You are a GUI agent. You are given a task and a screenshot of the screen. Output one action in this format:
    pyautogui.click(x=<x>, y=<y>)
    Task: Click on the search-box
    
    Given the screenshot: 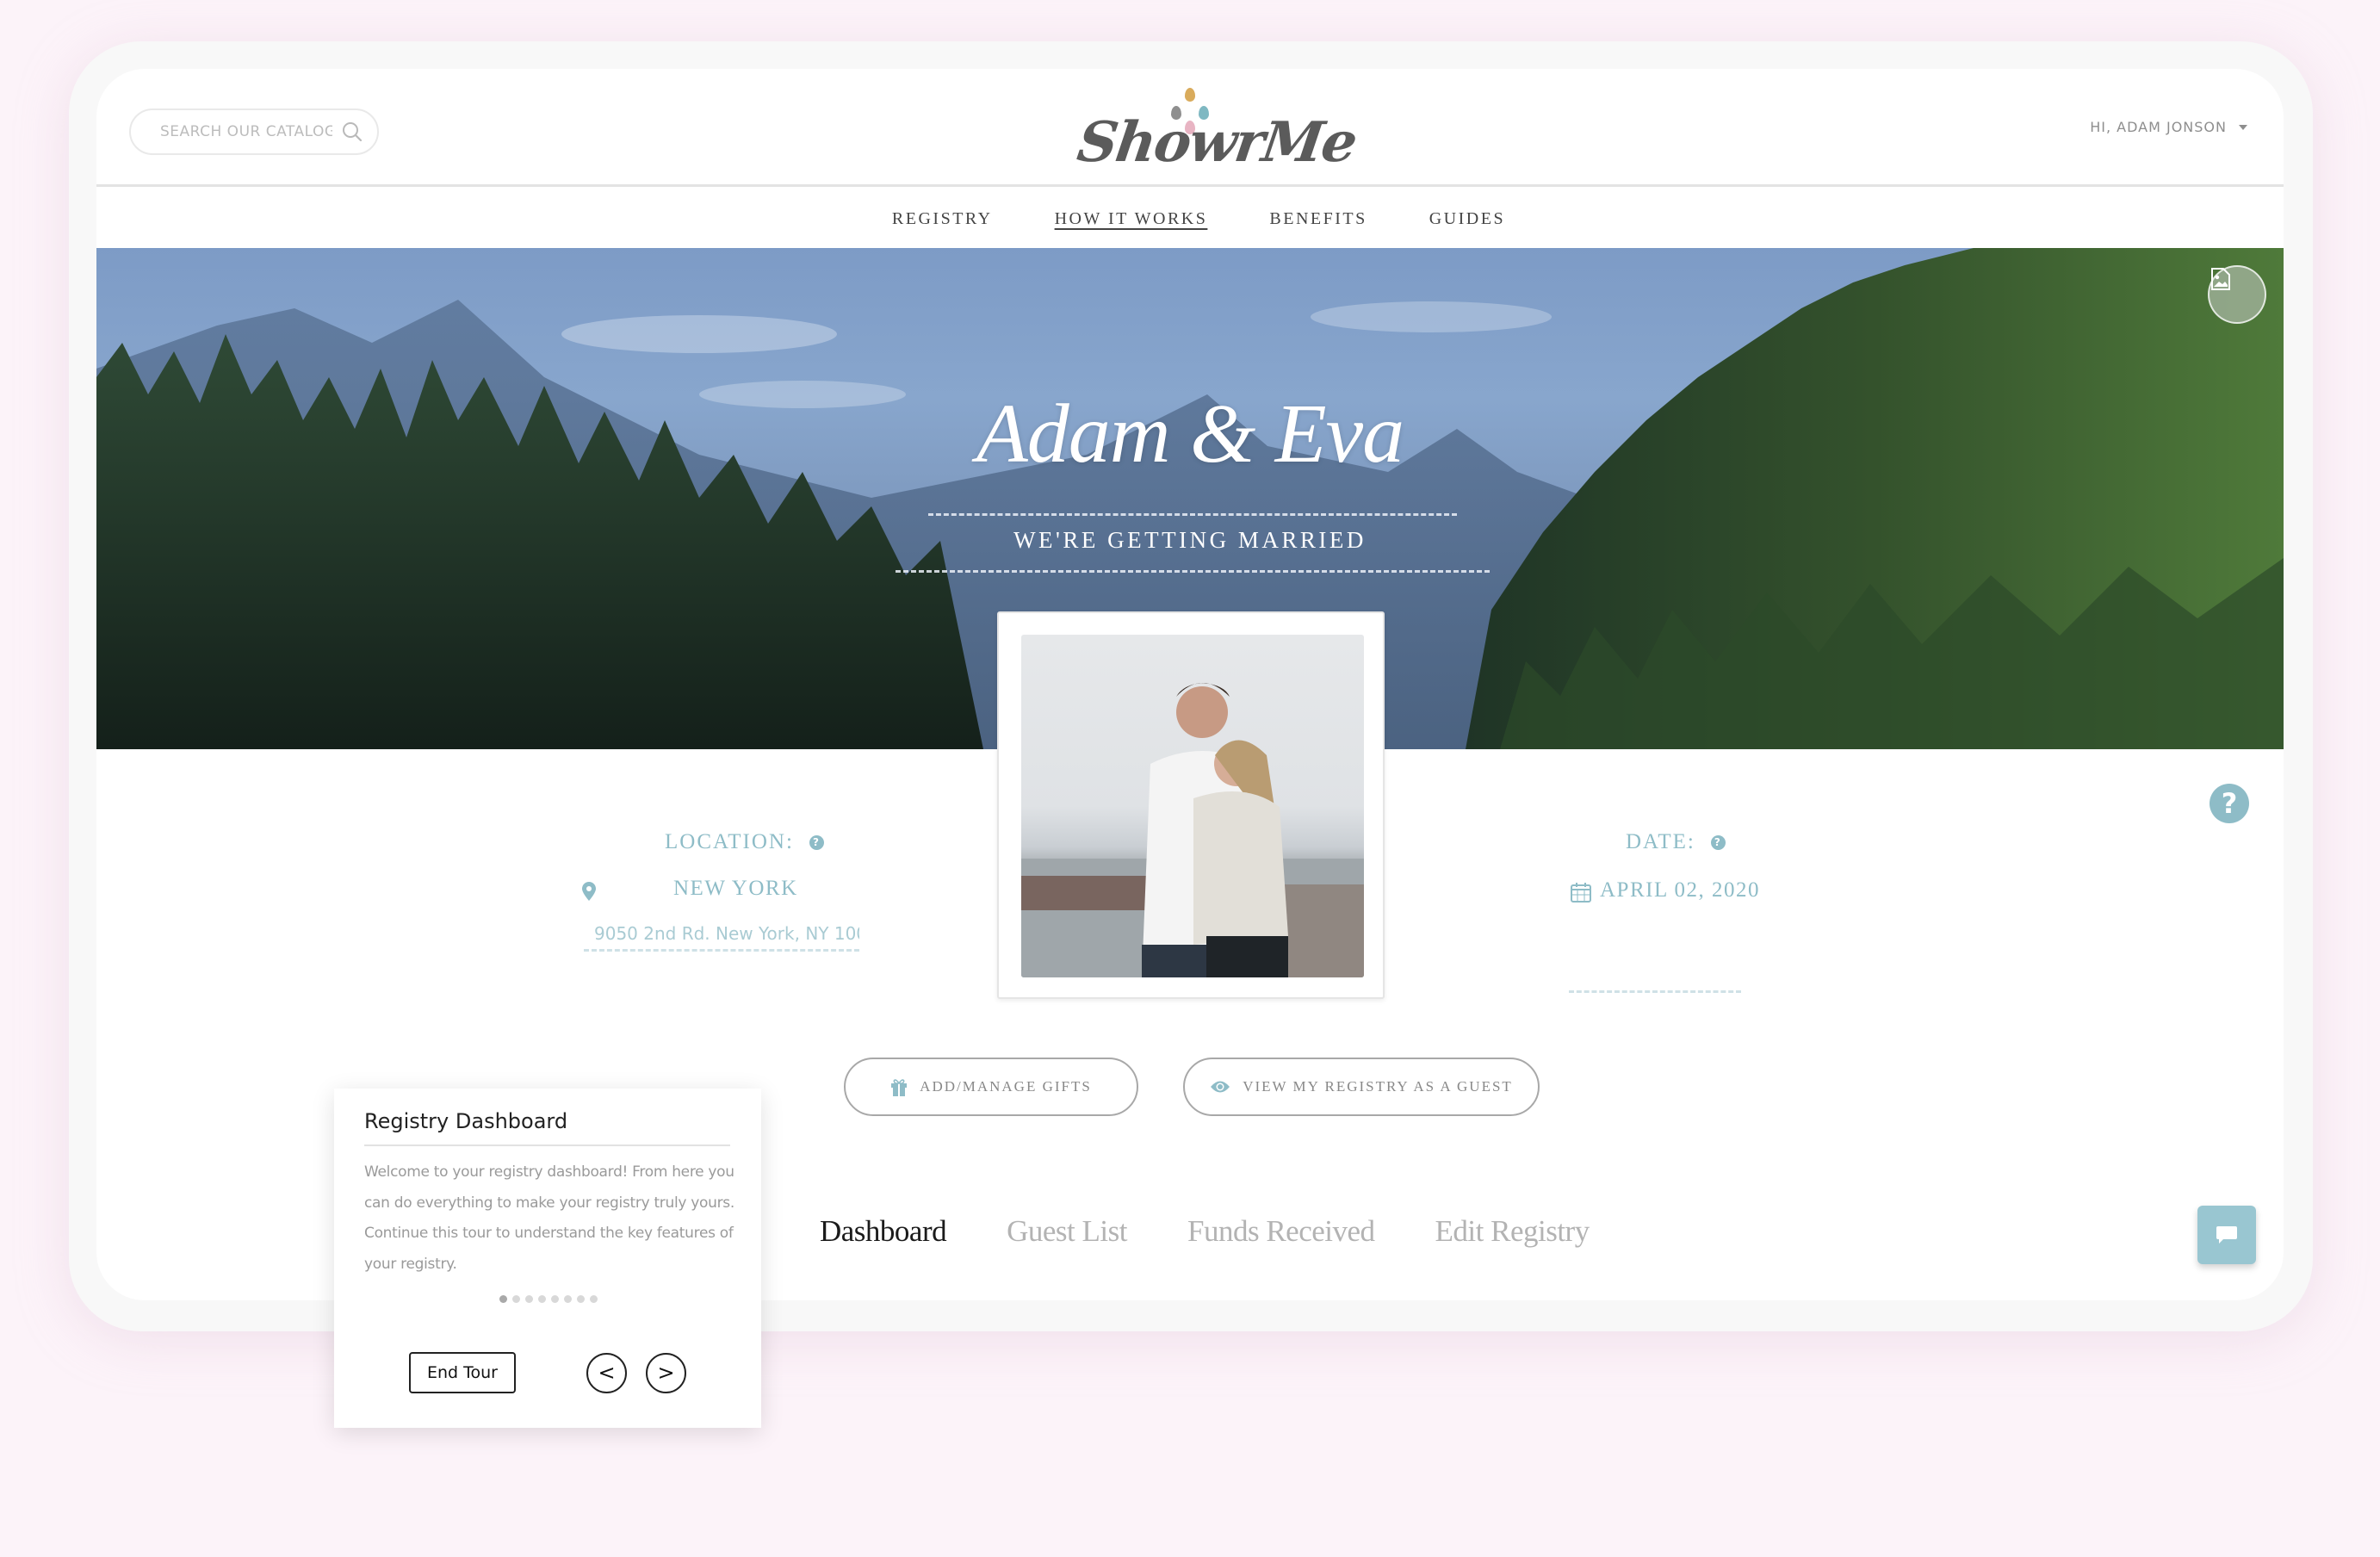 What is the action you would take?
    pyautogui.click(x=254, y=132)
    